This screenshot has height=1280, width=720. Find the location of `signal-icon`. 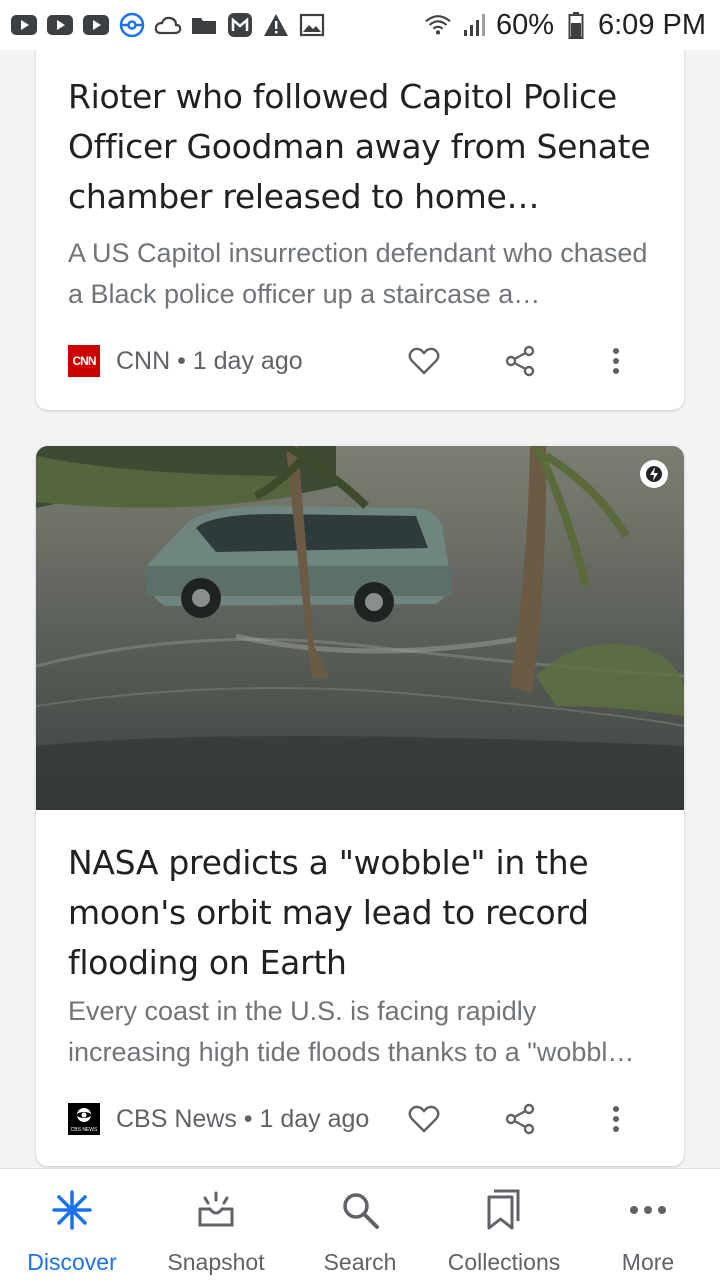

signal-icon is located at coordinates (474, 25).